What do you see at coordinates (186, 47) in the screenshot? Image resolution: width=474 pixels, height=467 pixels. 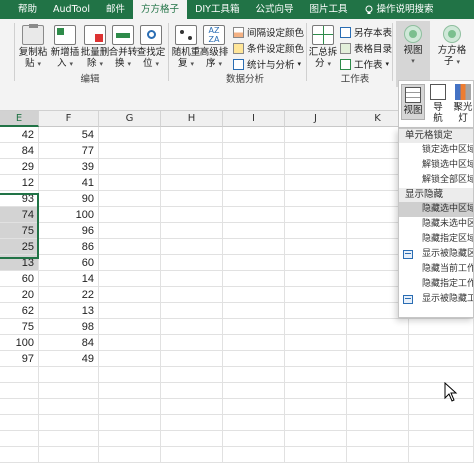 I see `random-repeat-button: 随机重 复 ▾` at bounding box center [186, 47].